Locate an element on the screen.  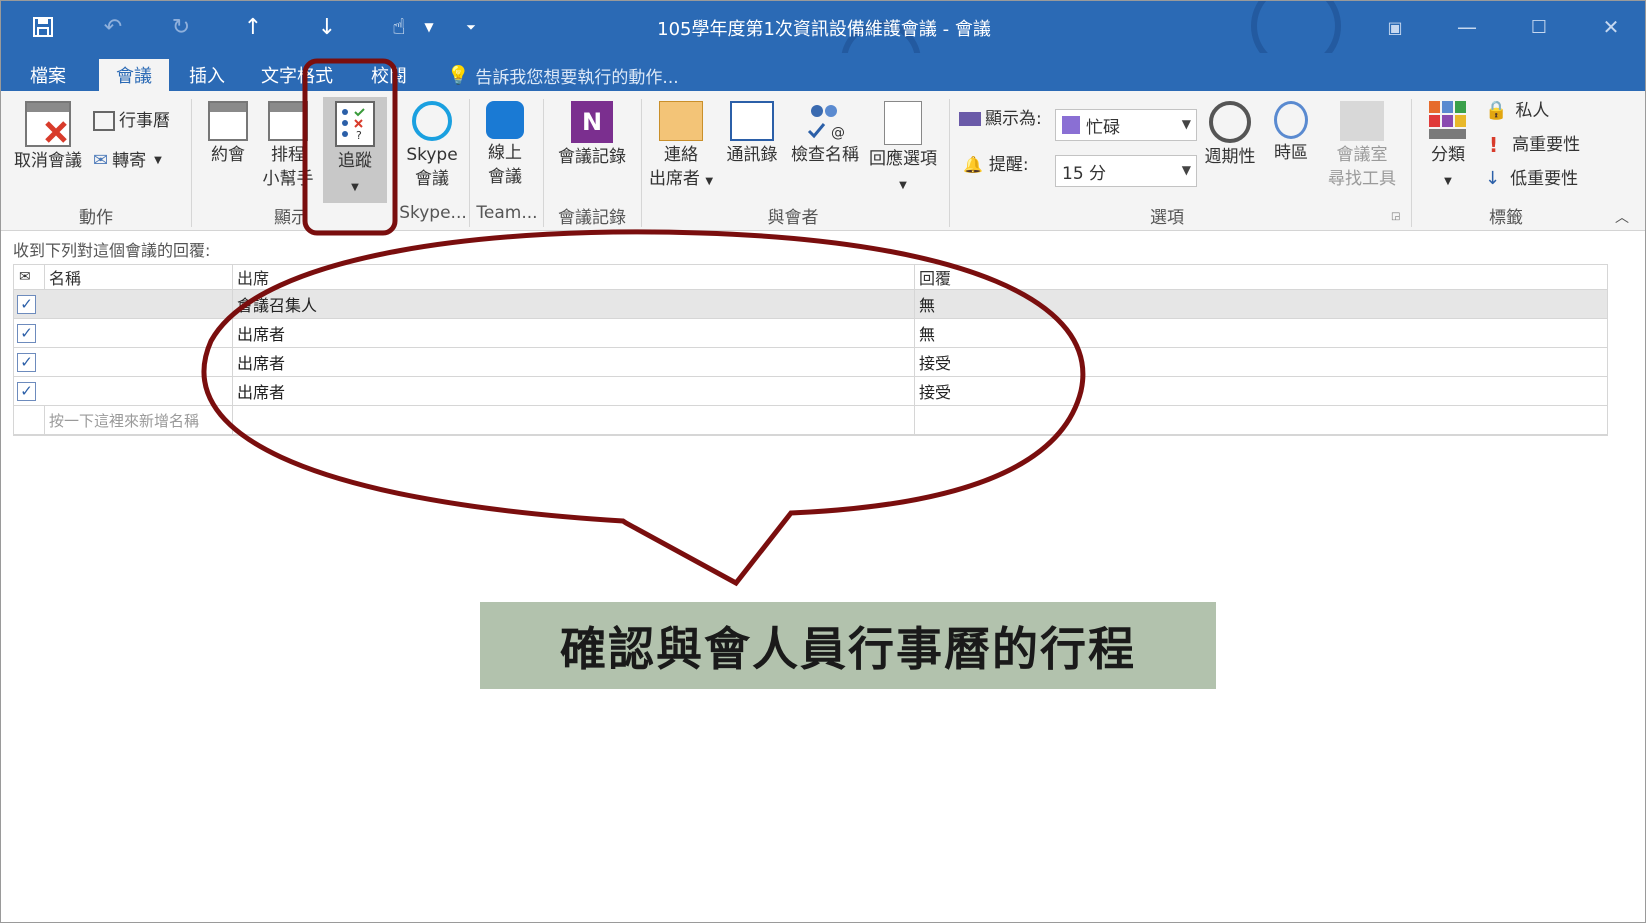
exclamation-icon: ! is located at coordinates (1494, 145).